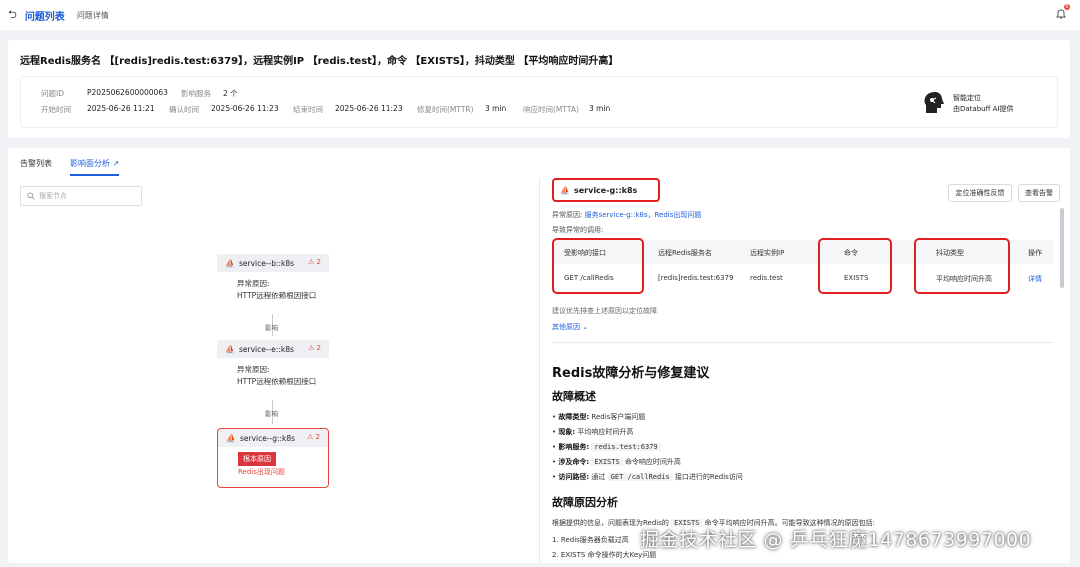  I want to click on graph-node-b: ⛵ service--b::k8s ⚠ 2 异常原因: HTTP远程依赖根因接口, so click(273, 278).